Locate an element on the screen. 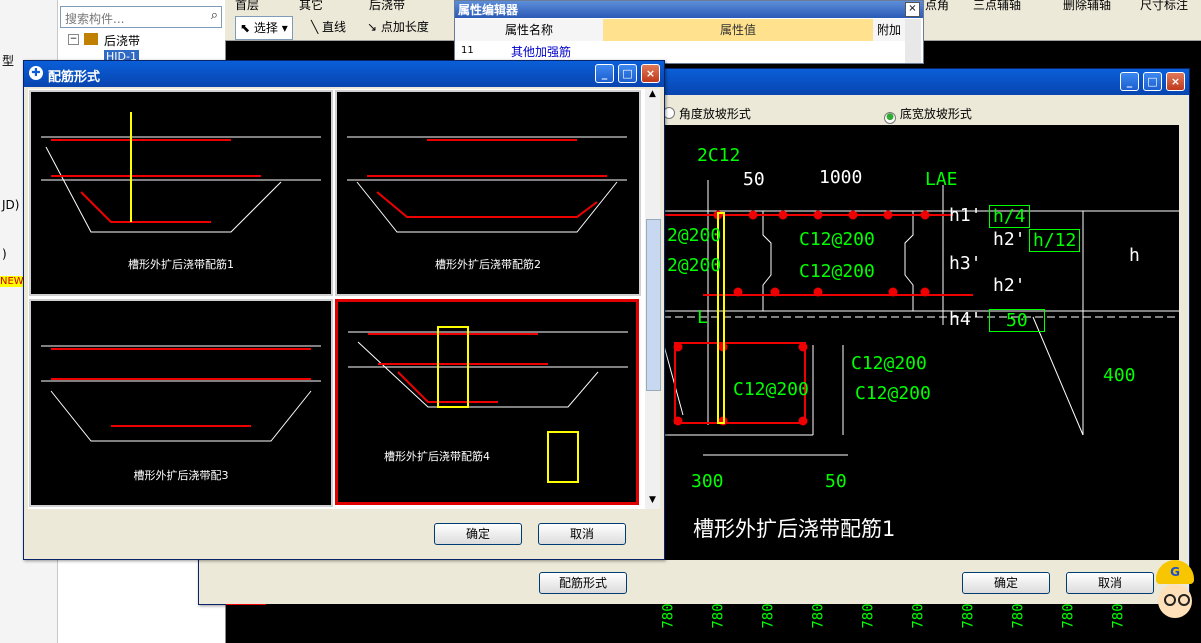 The image size is (1201, 643). thumb-caption: 槽形外扩后浇带配筋4 is located at coordinates (437, 456).